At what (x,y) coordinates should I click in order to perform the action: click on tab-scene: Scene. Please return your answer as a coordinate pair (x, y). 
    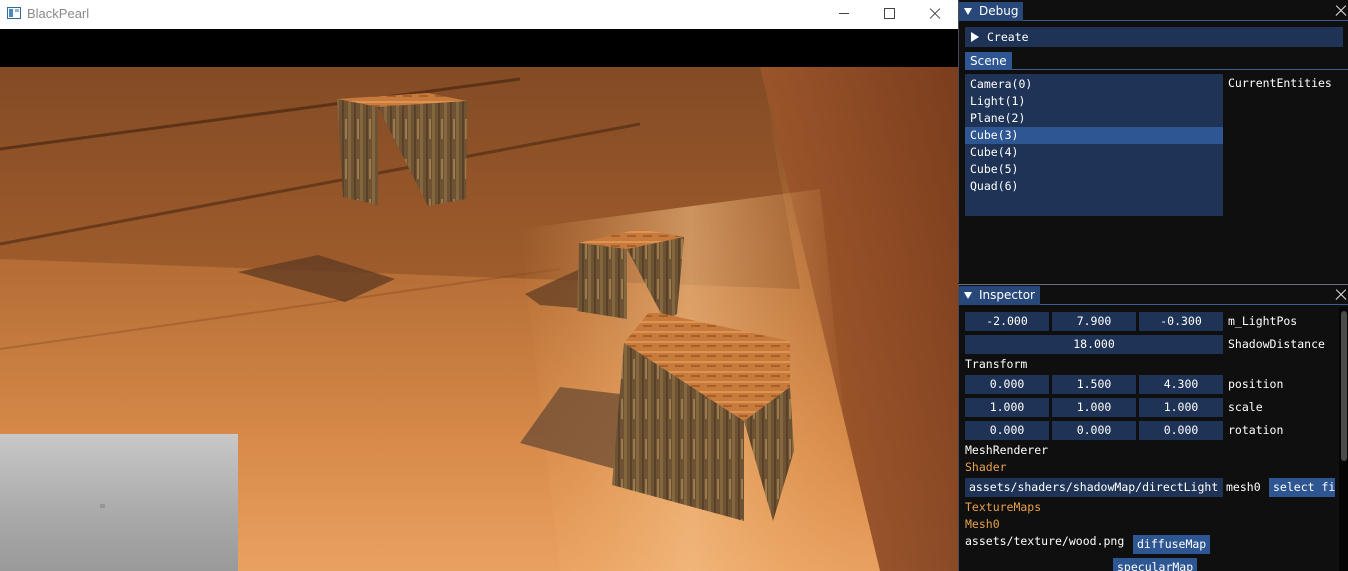
    Looking at the image, I should click on (988, 61).